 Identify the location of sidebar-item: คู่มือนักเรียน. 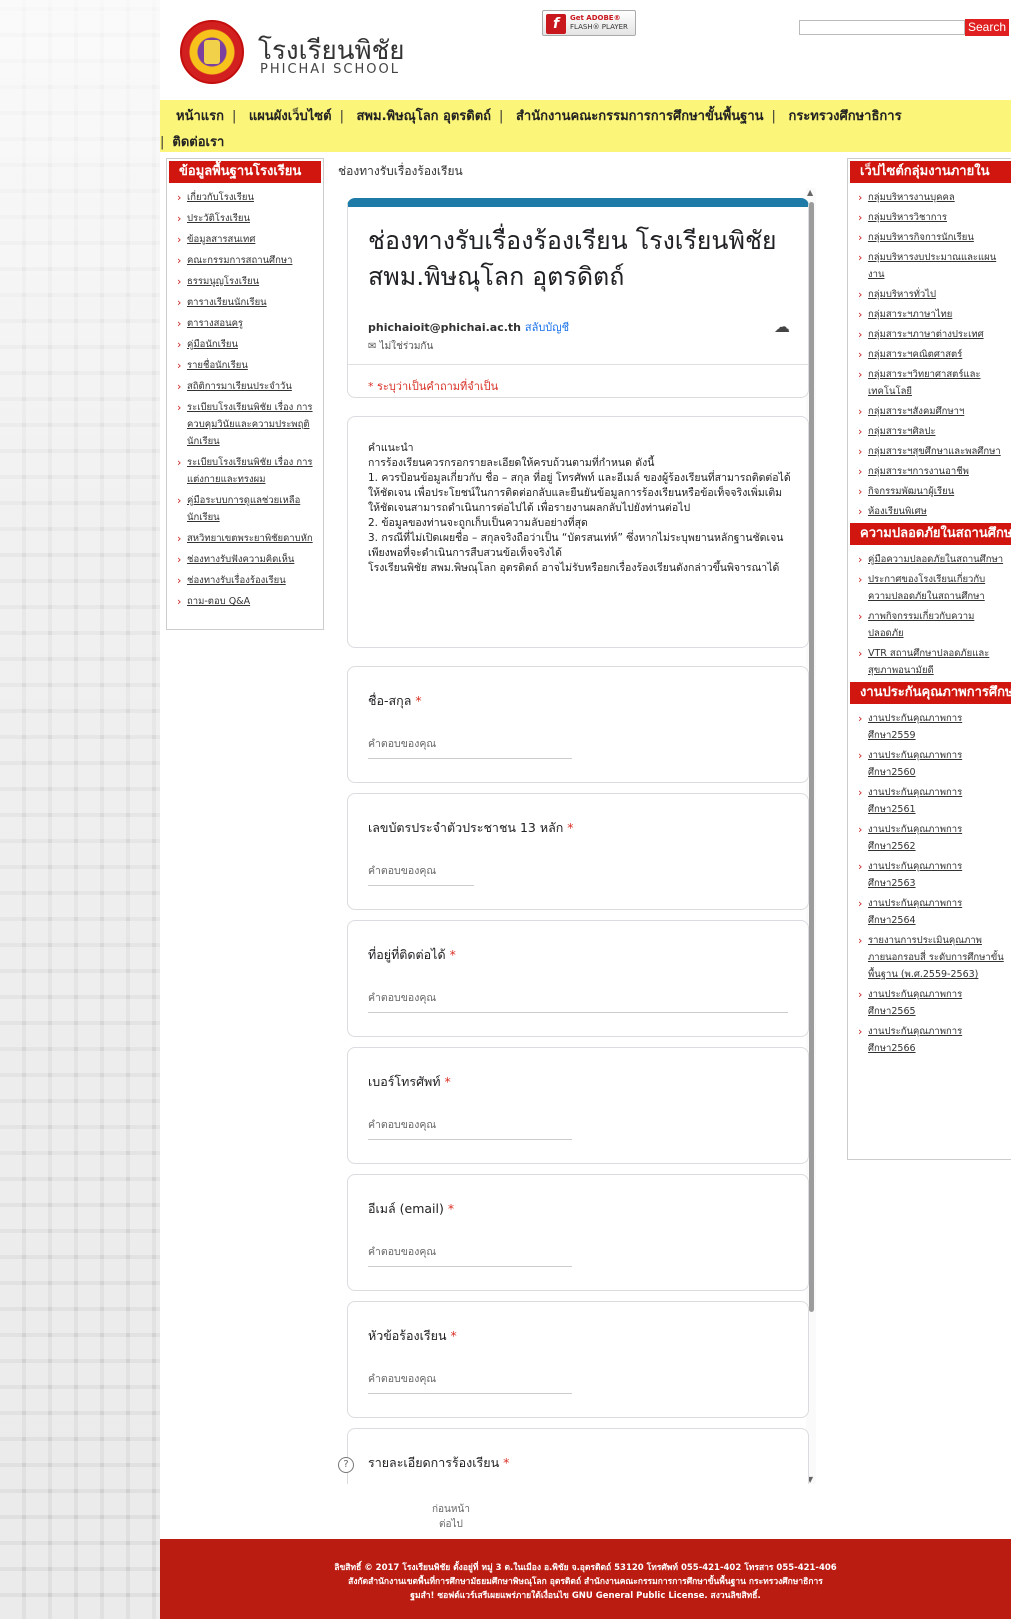
(246, 344).